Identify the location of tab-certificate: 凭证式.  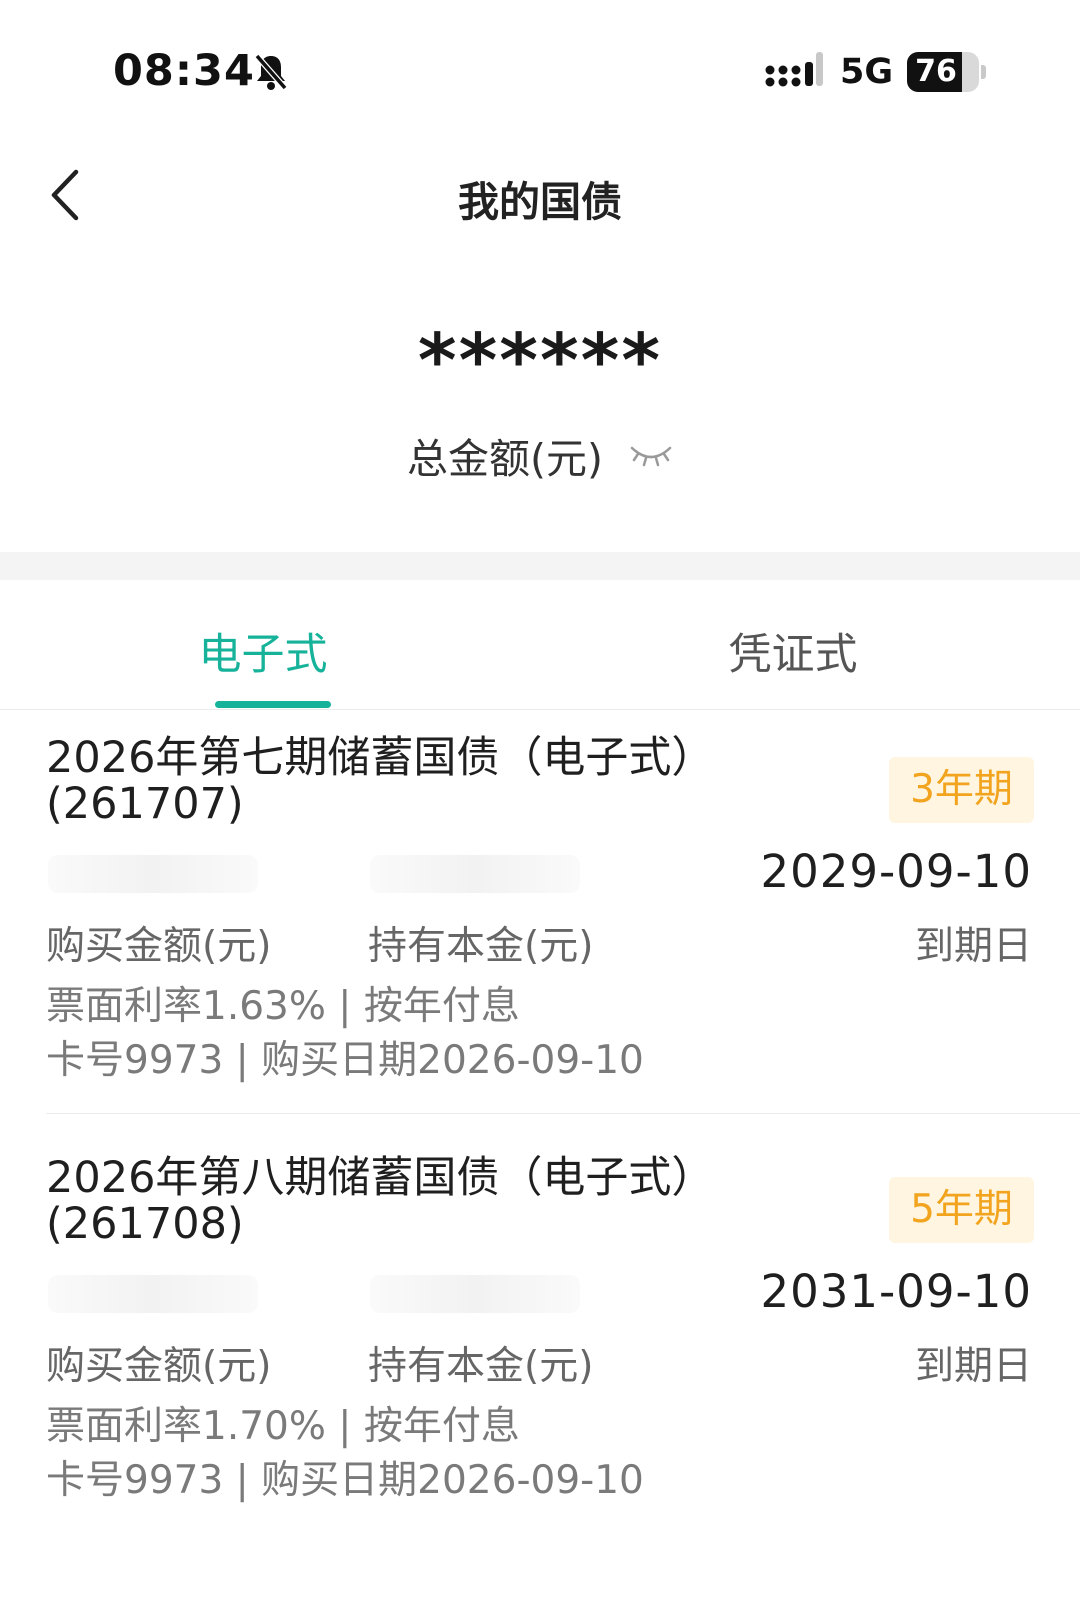
(810, 651).